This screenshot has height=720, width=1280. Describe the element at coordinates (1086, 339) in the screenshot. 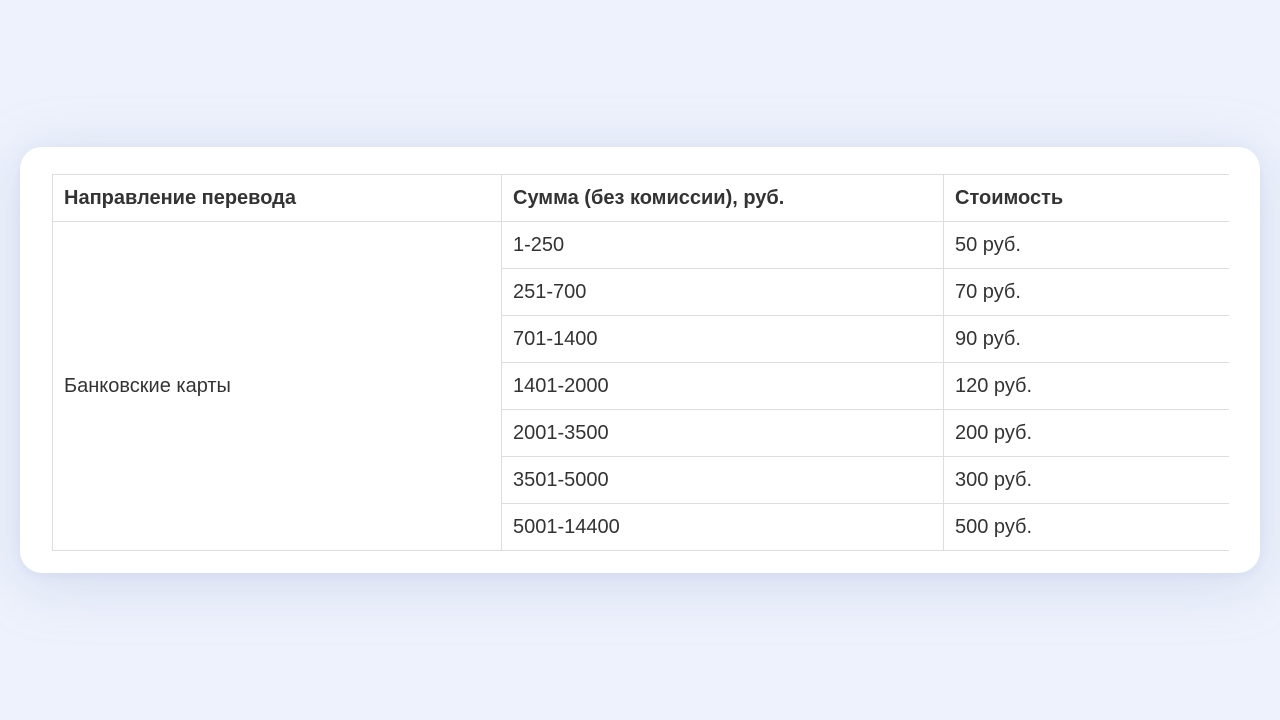

I see `cost-cell: 90 руб.` at that location.